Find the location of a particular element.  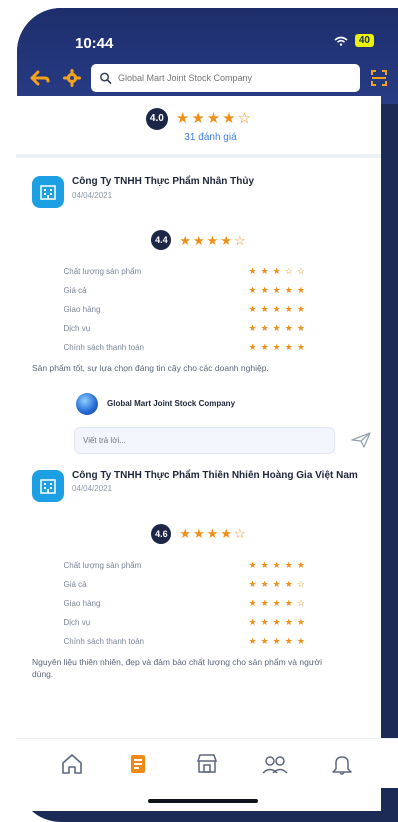

header: 10:44 40 is located at coordinates (207, 56).